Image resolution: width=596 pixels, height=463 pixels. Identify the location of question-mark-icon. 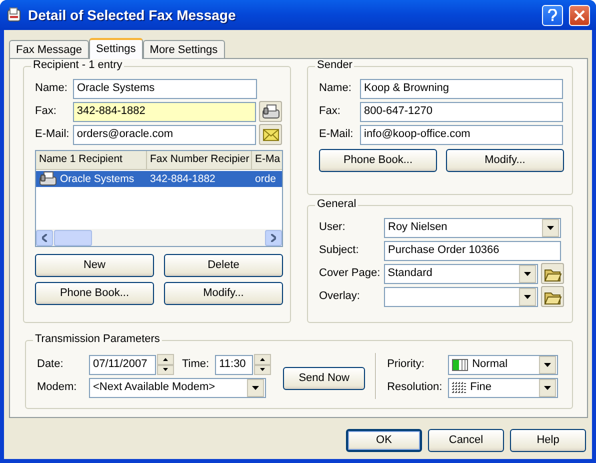
(552, 15).